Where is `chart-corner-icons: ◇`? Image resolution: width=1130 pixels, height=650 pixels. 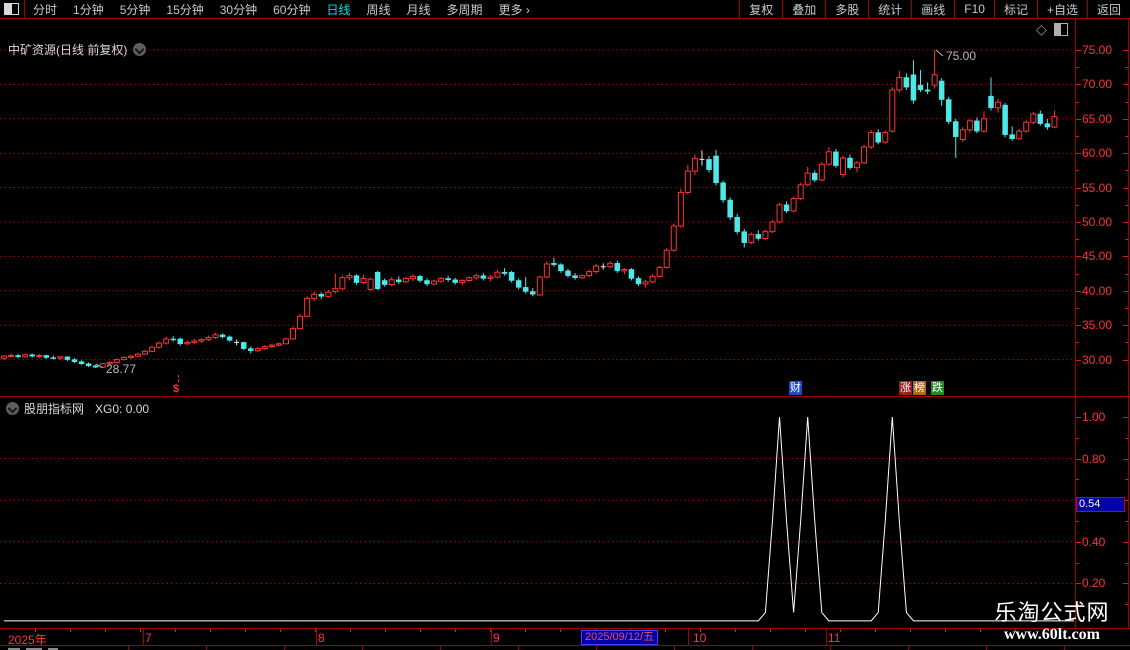 chart-corner-icons: ◇ is located at coordinates (1052, 29).